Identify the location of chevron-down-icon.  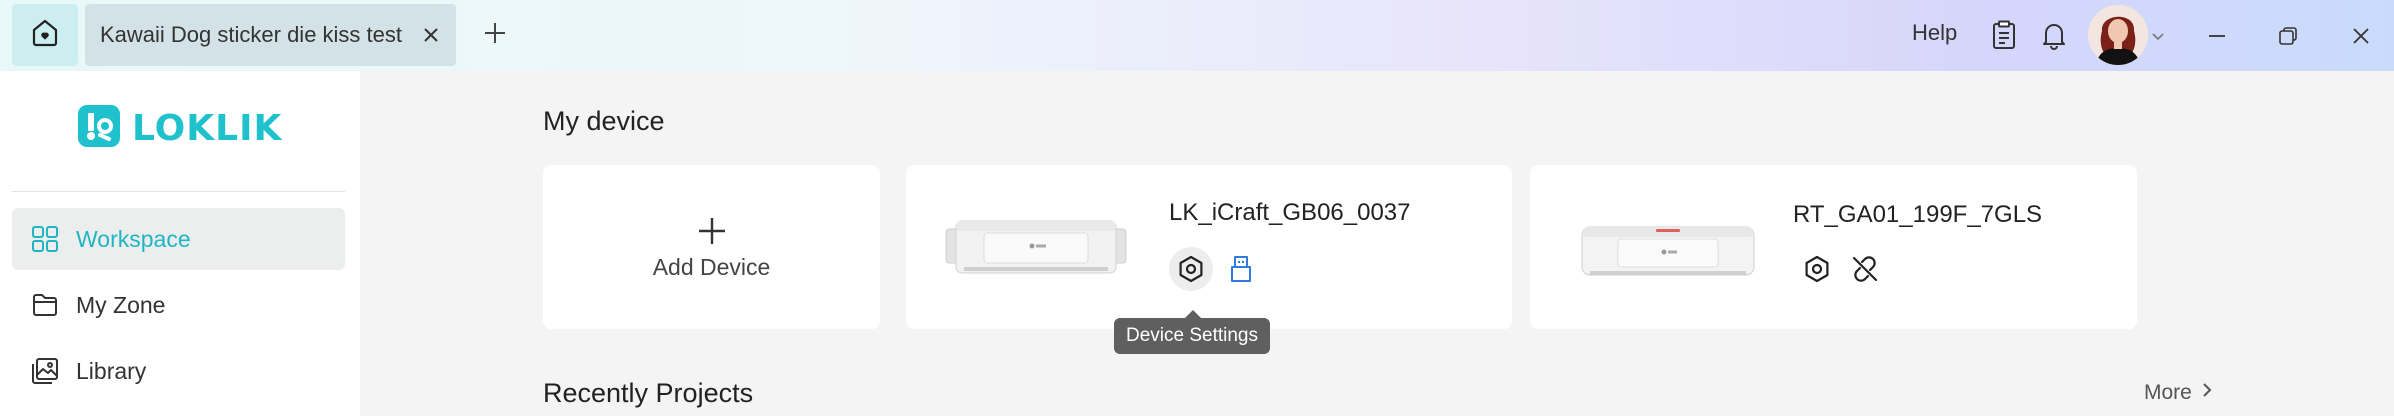
(2158, 36).